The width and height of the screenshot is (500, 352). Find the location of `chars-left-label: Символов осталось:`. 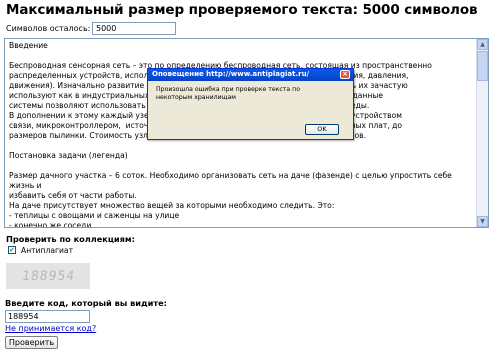

chars-left-label: Символов осталось: is located at coordinates (48, 28).